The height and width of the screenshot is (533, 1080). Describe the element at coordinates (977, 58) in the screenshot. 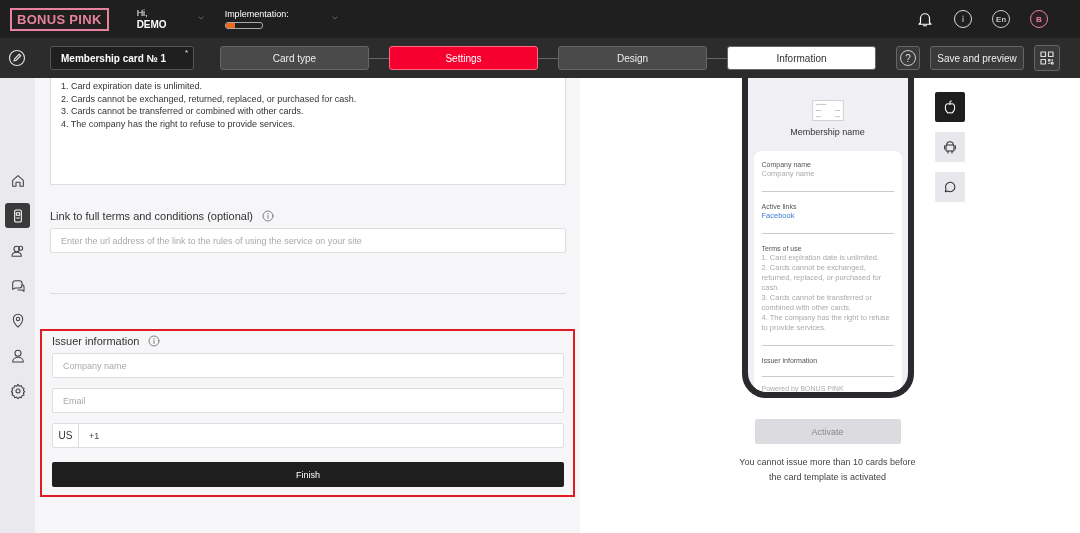

I see `save-preview-button: Save and preview` at that location.